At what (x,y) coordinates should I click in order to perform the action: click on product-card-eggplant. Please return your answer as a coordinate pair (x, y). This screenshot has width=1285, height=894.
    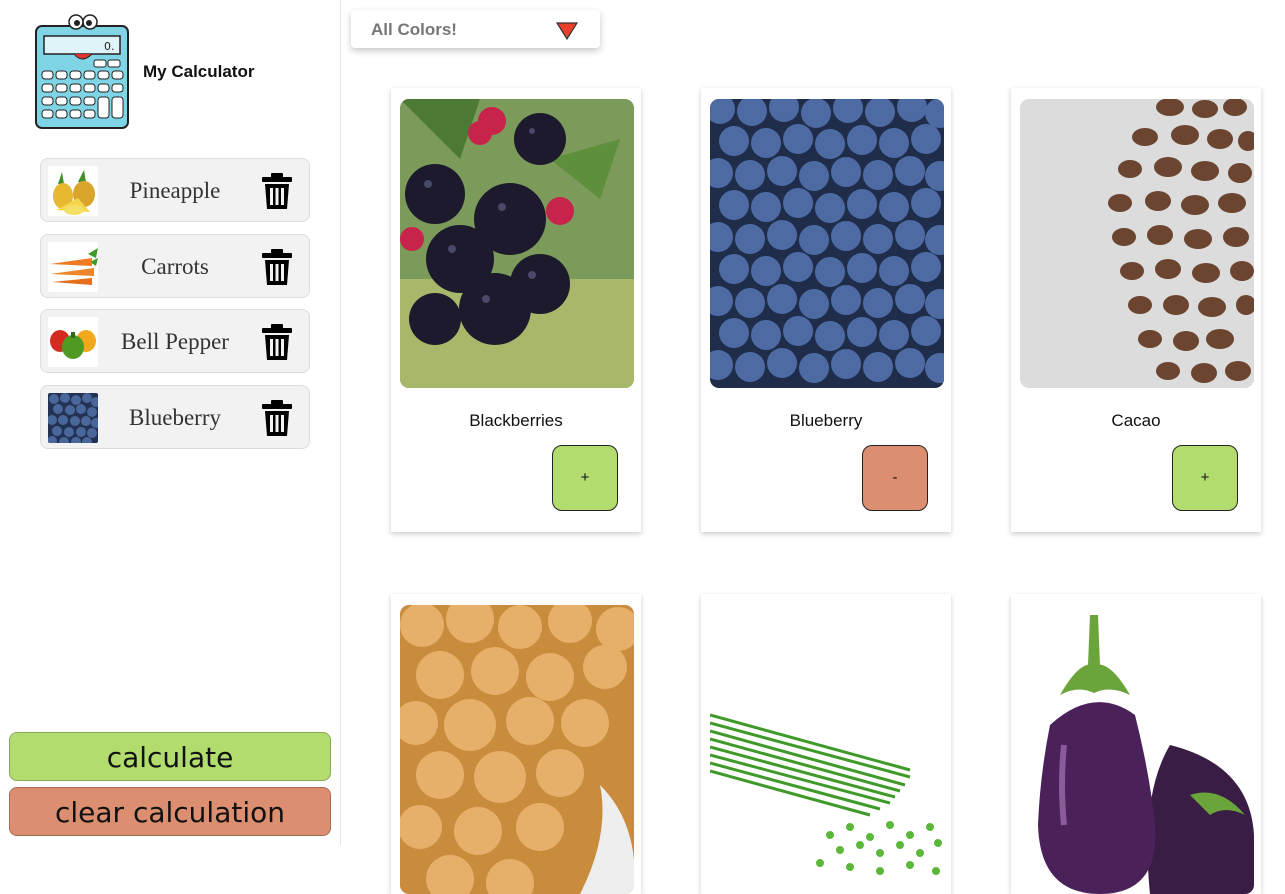
    Looking at the image, I should click on (1136, 744).